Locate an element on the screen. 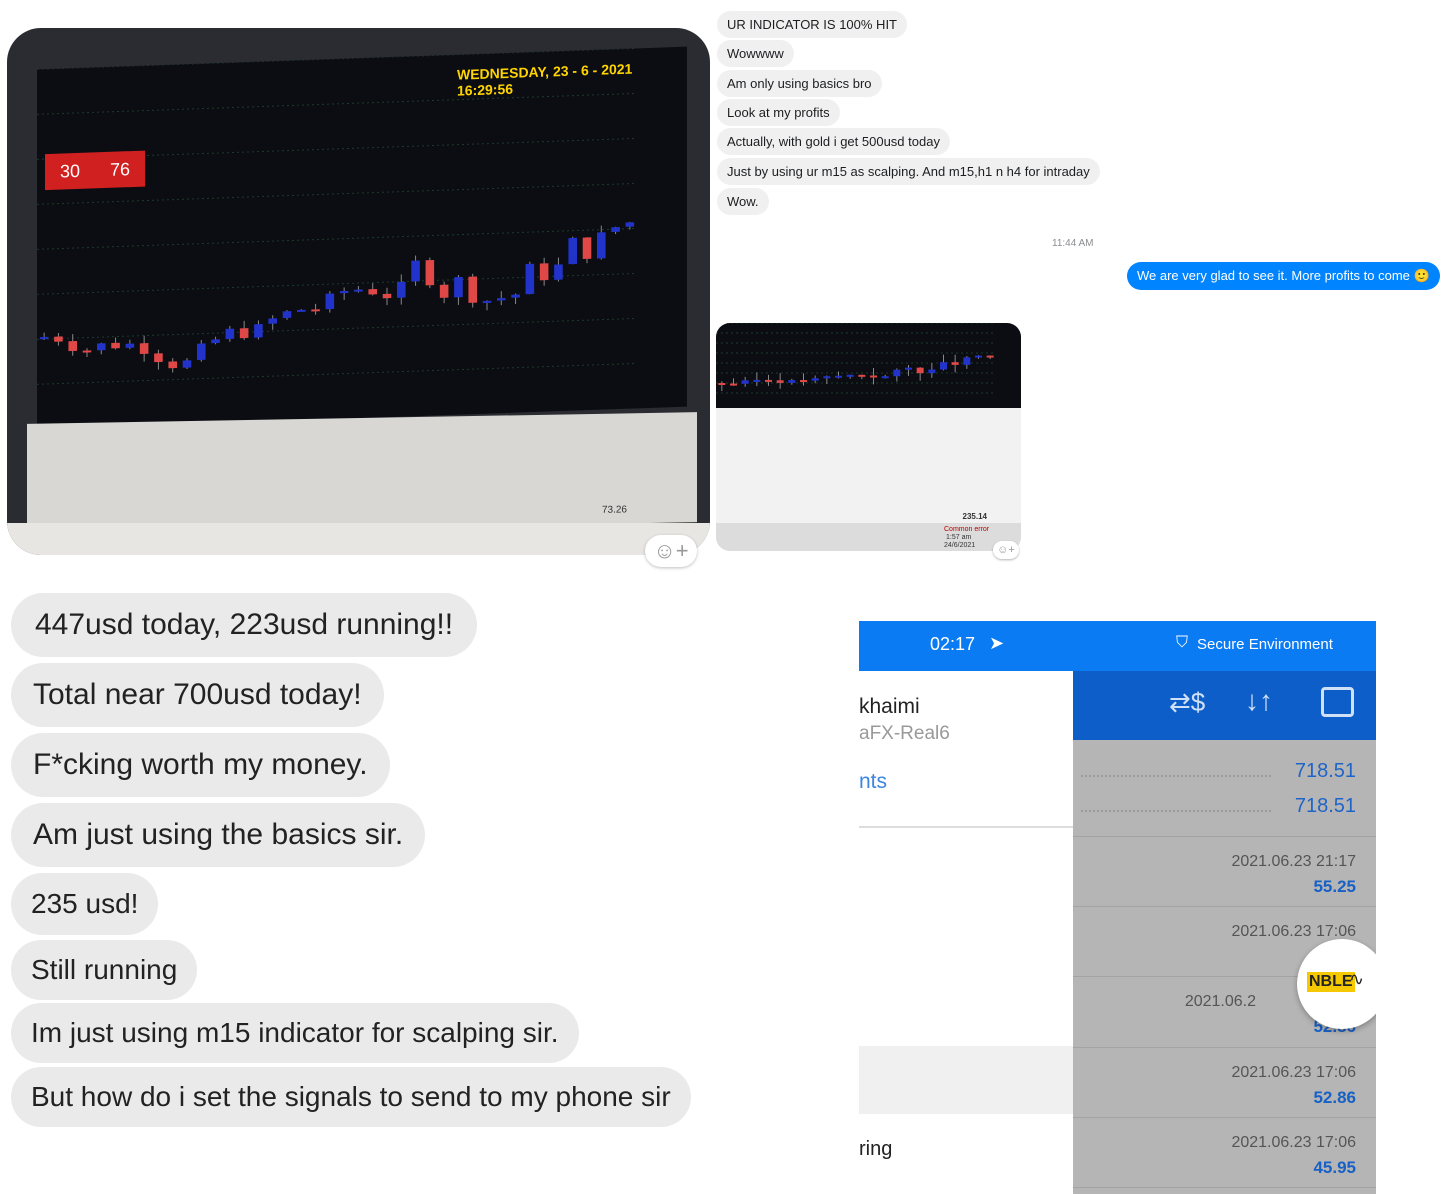 Image resolution: width=1445 pixels, height=1194 pixels. trade-table: 235.14 is located at coordinates (868, 465).